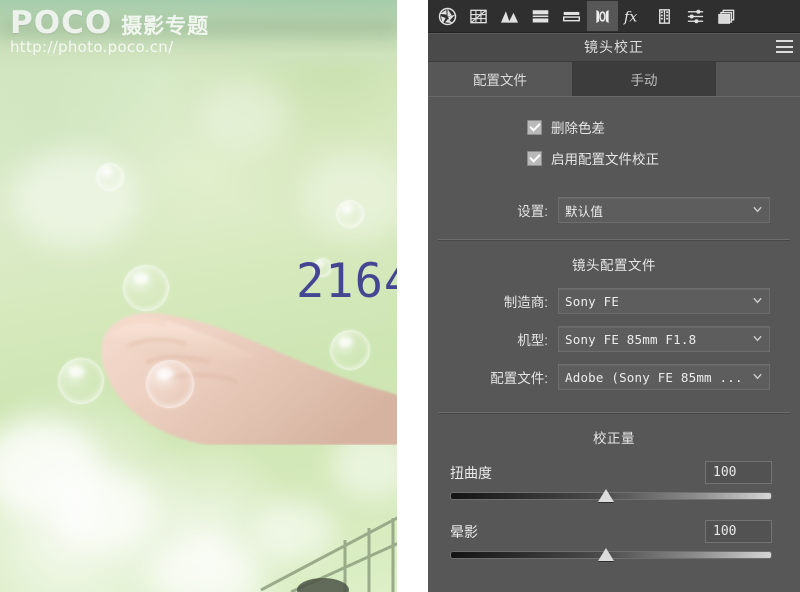  I want to click on model-select: Sony FE 85mm F1.8, so click(664, 339).